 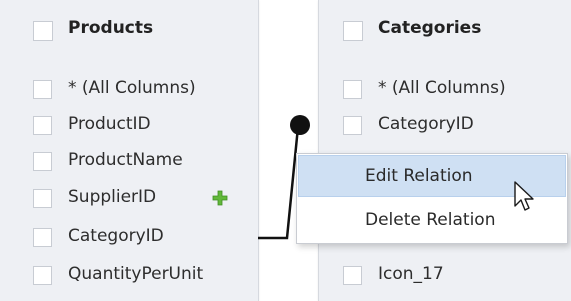 What do you see at coordinates (430, 220) in the screenshot?
I see `menu-item-label: Delete Relation` at bounding box center [430, 220].